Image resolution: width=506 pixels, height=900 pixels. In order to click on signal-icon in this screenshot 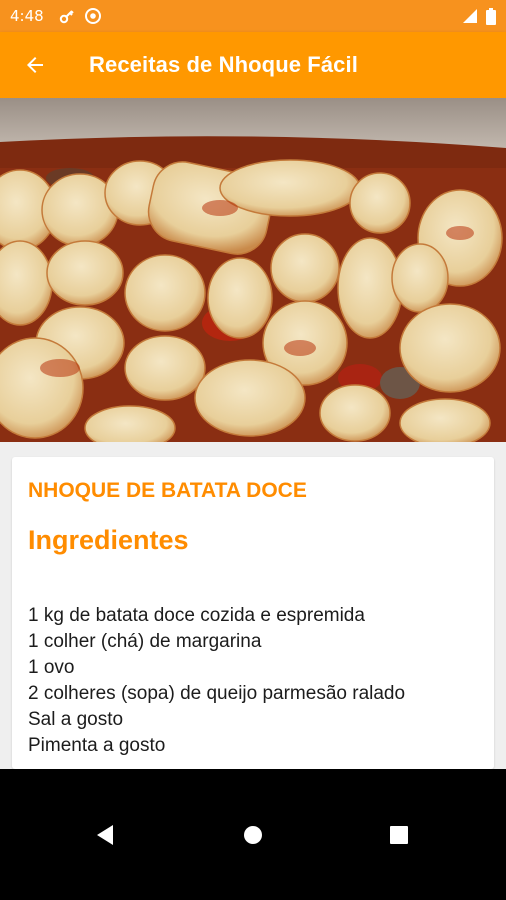, I will do `click(470, 16)`.